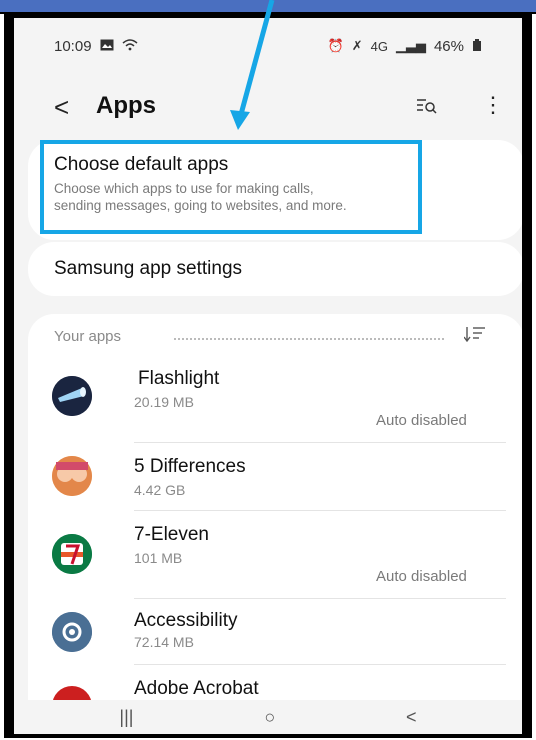 This screenshot has height=740, width=536. I want to click on accessibility-gear-icon, so click(72, 632).